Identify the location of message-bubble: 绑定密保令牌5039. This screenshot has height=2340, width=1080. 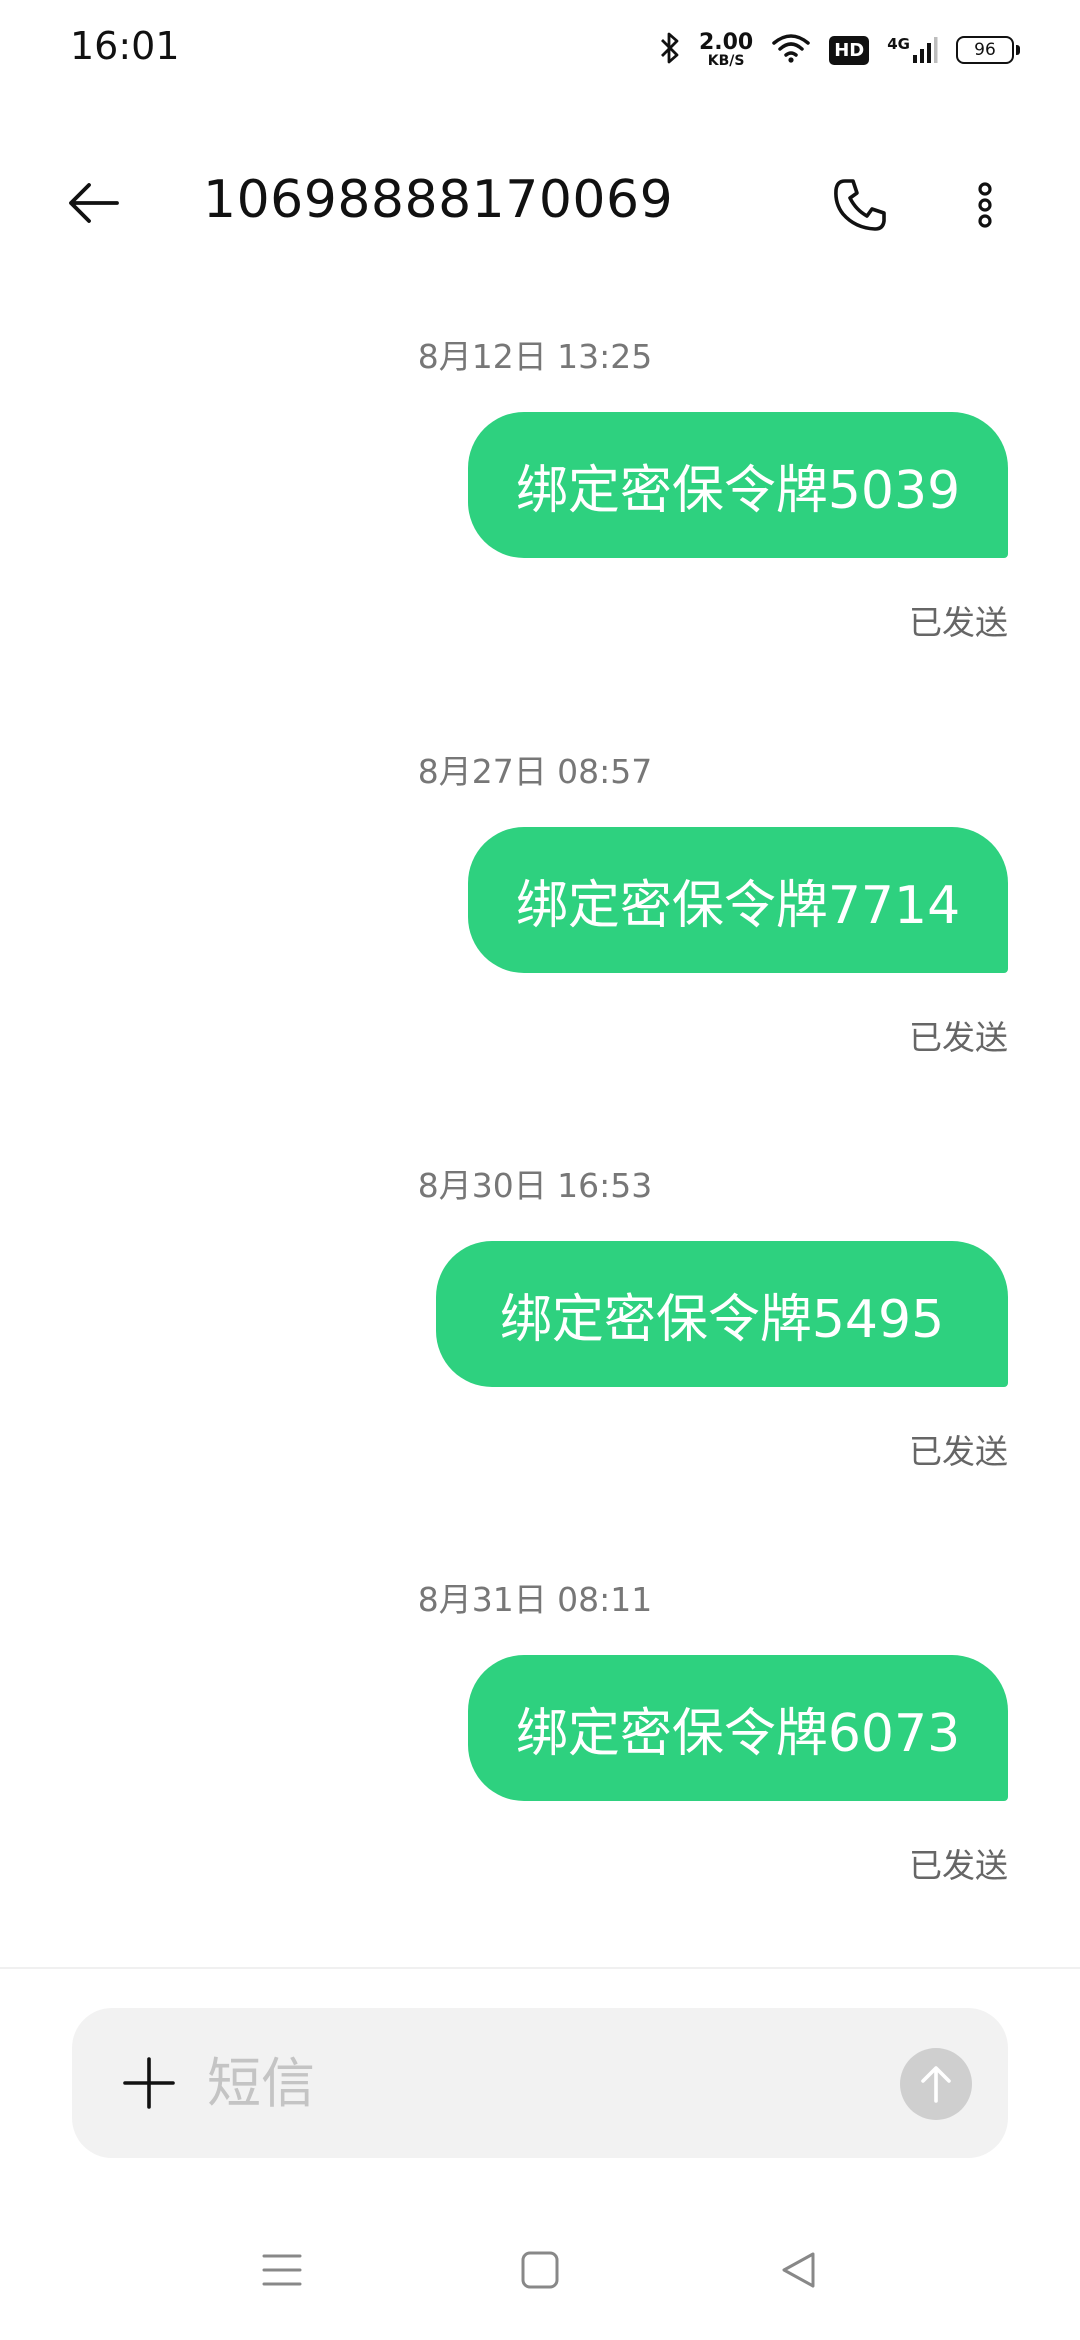
(738, 485).